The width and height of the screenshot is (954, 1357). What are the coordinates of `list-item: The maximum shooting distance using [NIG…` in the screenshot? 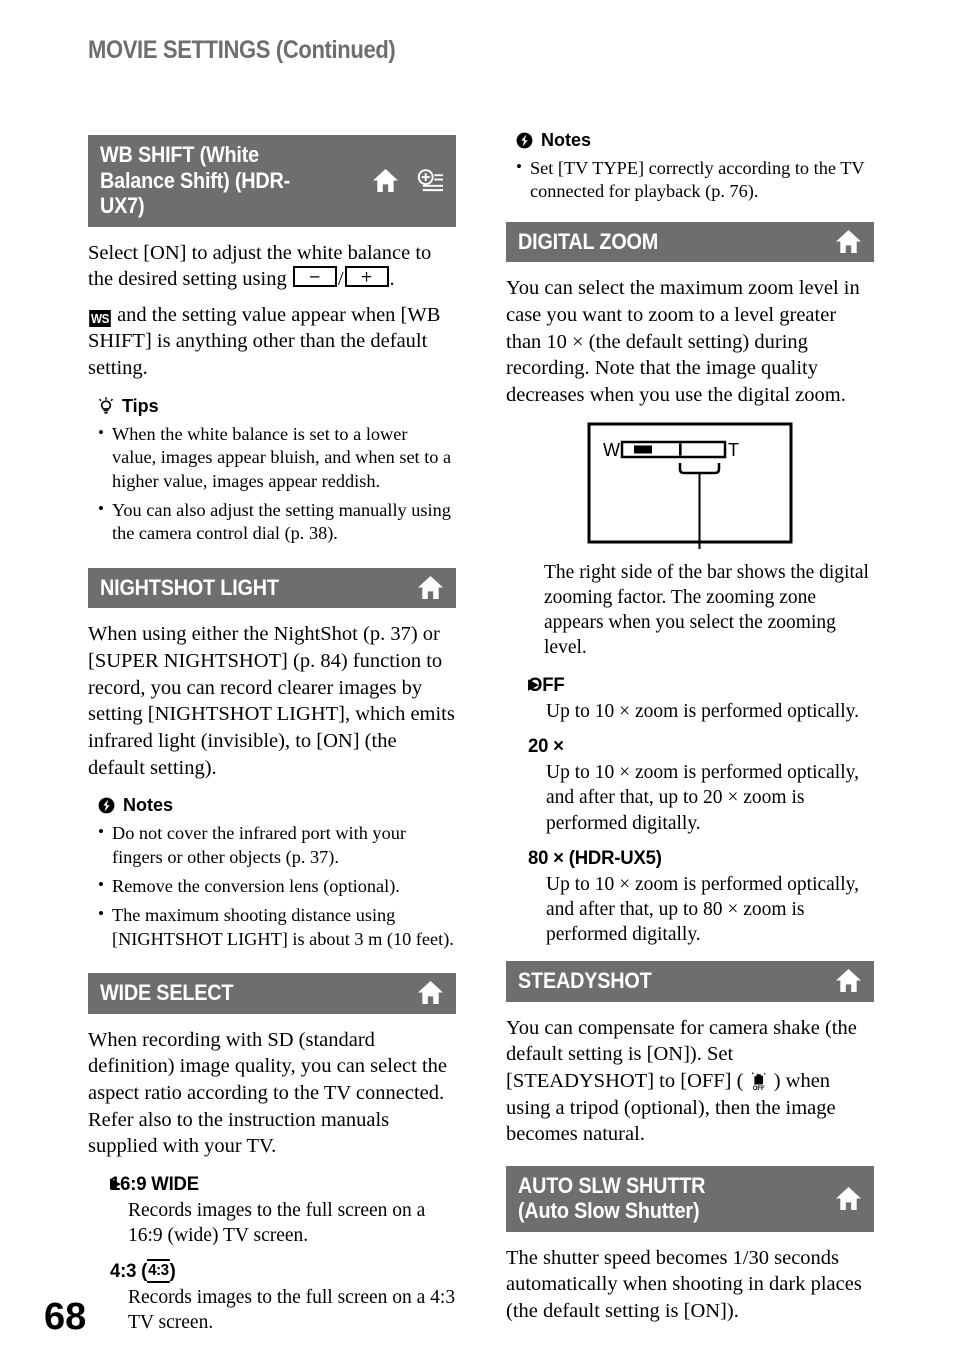 It's located at (277, 927).